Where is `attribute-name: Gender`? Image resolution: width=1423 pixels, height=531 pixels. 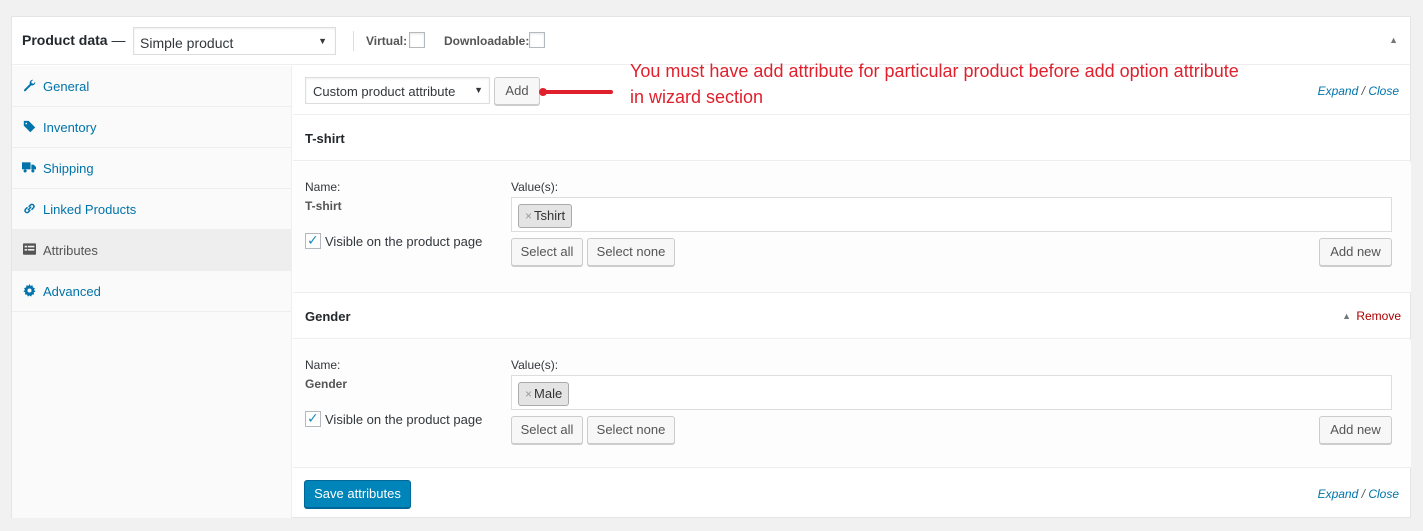 attribute-name: Gender is located at coordinates (326, 384).